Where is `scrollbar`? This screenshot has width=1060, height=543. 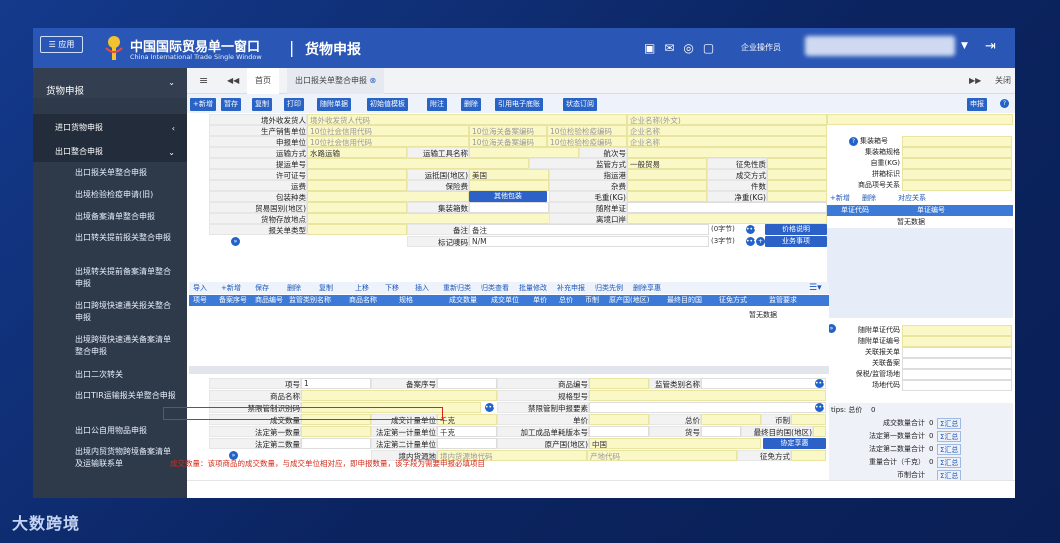
scrollbar is located at coordinates (509, 370).